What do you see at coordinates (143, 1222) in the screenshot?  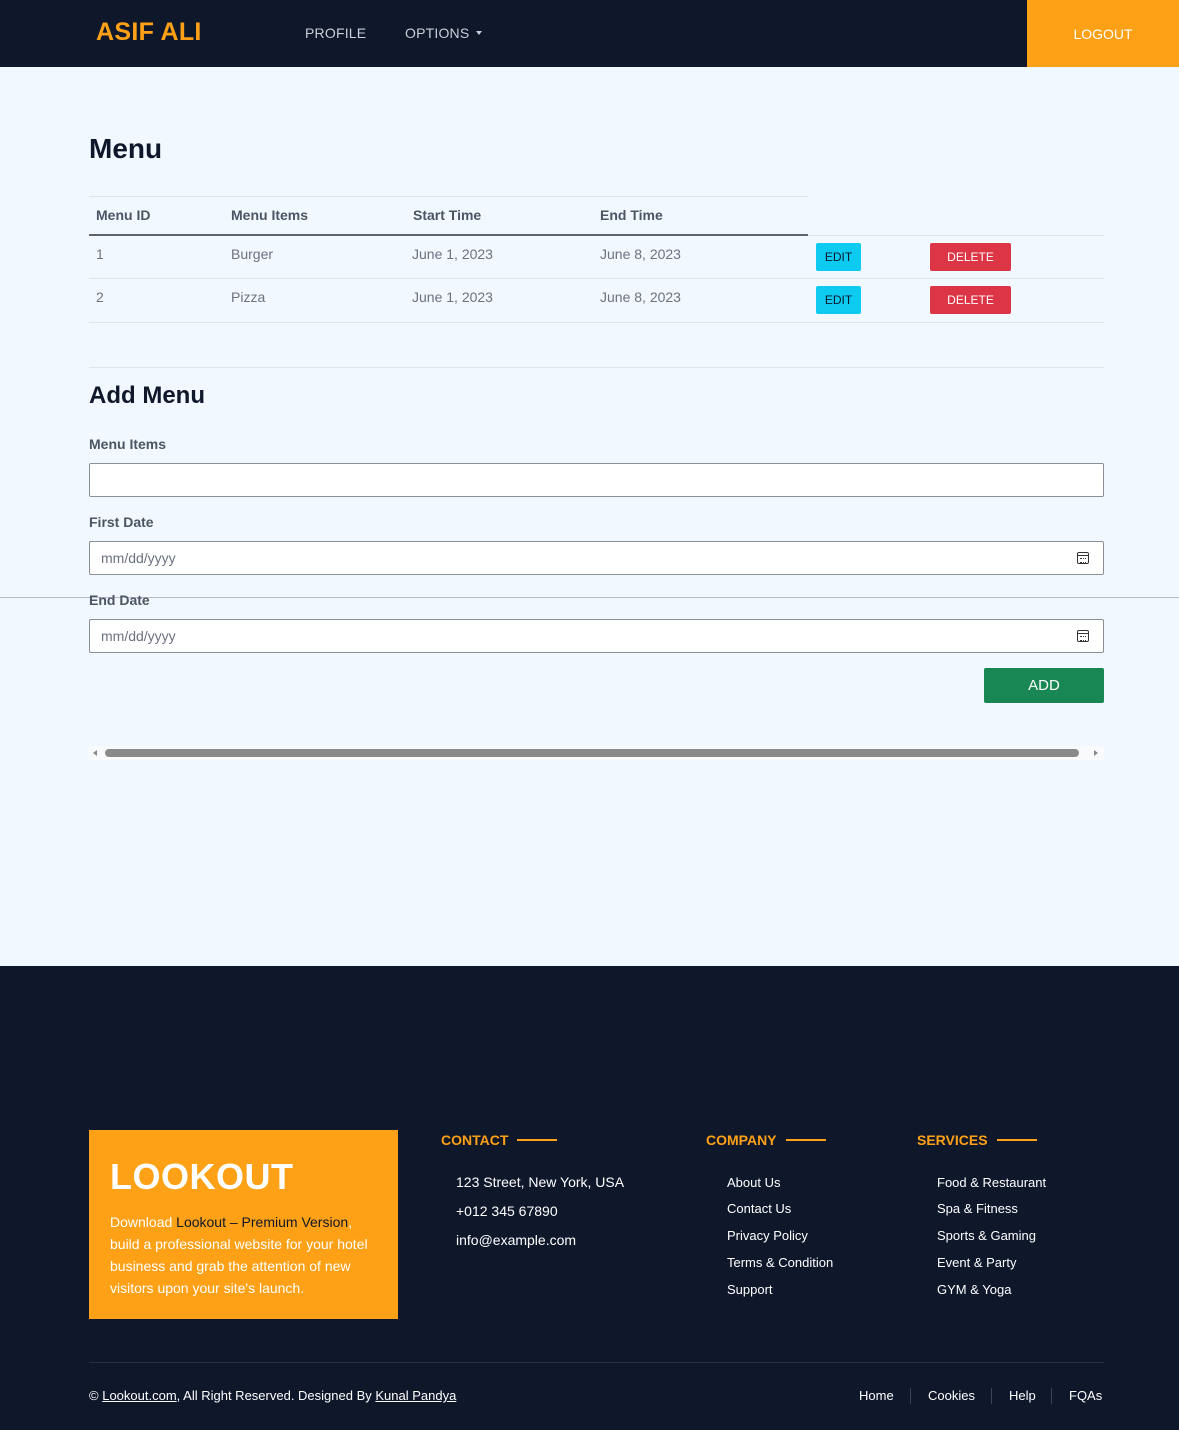 I see `promo-text-prefix: Download` at bounding box center [143, 1222].